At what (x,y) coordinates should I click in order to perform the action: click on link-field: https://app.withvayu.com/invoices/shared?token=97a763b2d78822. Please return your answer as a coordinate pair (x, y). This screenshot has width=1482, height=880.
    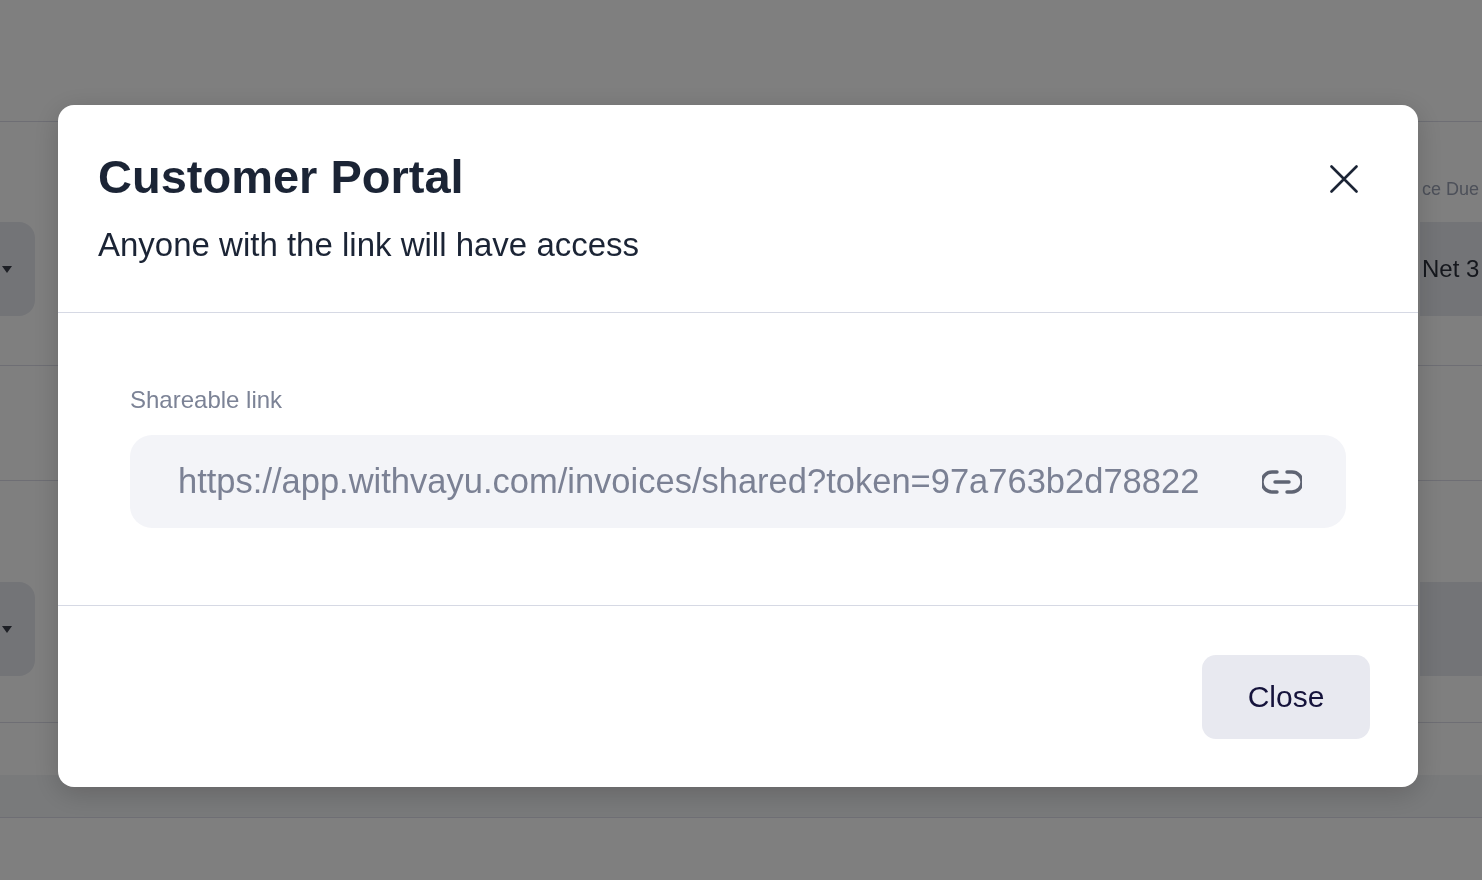
    Looking at the image, I should click on (738, 481).